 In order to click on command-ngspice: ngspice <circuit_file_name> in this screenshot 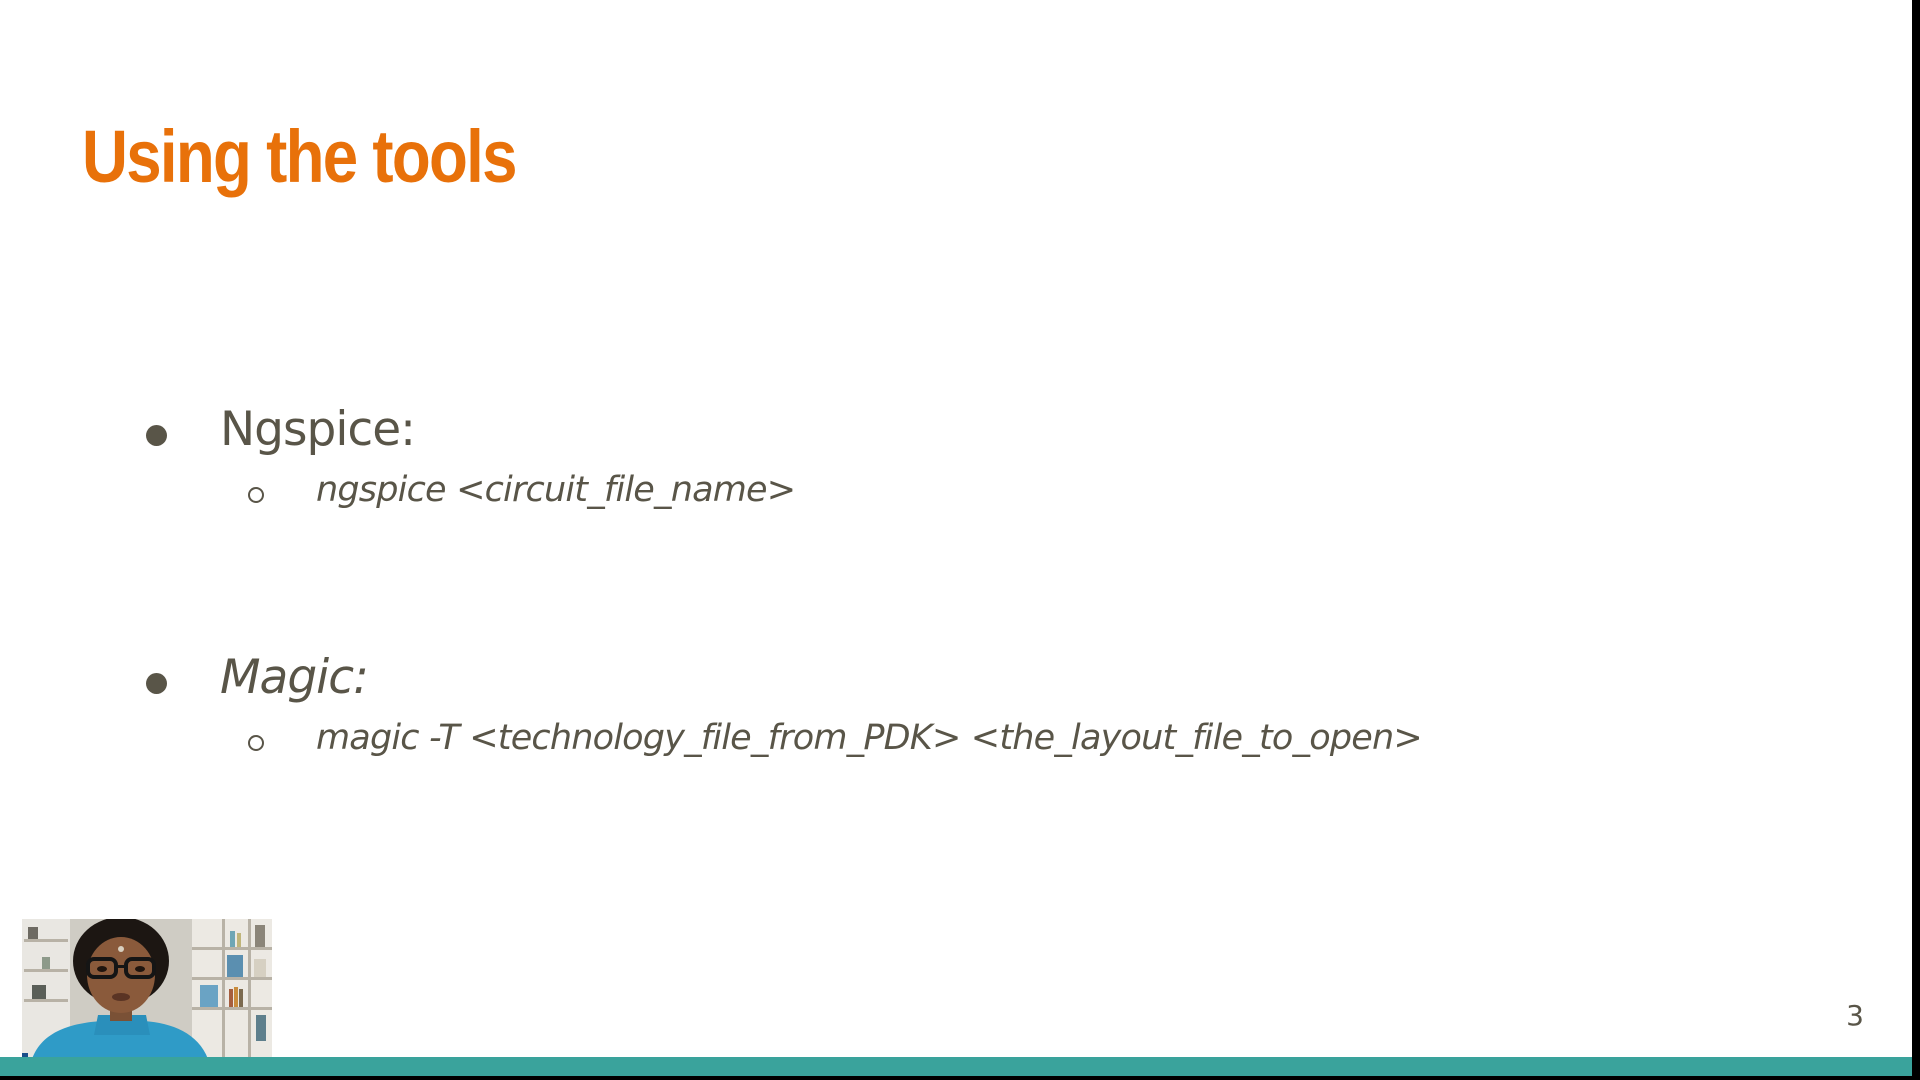, I will do `click(556, 490)`.